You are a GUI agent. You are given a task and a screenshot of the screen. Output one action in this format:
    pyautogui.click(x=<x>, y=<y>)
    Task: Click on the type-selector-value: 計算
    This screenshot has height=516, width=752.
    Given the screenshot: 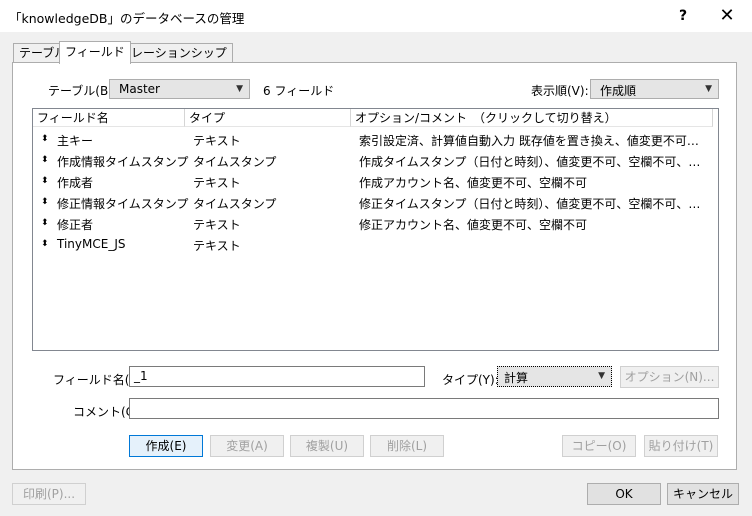 What is the action you would take?
    pyautogui.click(x=516, y=378)
    